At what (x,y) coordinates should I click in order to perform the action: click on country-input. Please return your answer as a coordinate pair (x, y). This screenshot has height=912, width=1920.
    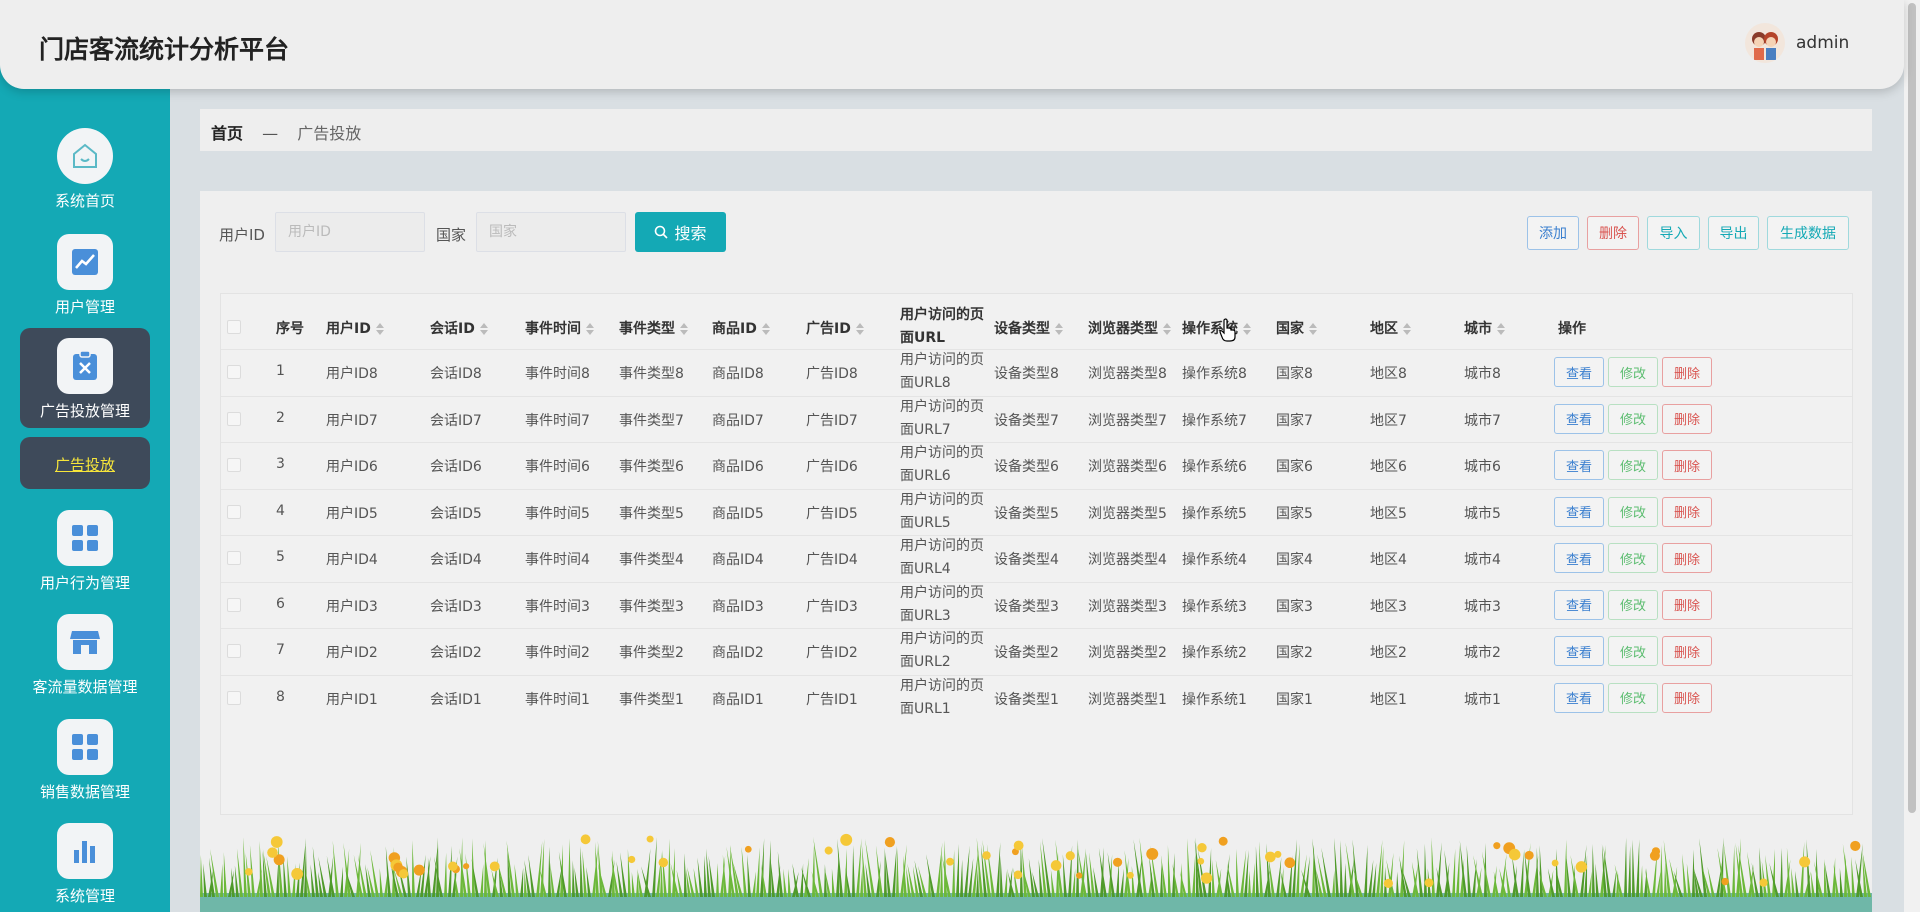
    Looking at the image, I should click on (551, 232).